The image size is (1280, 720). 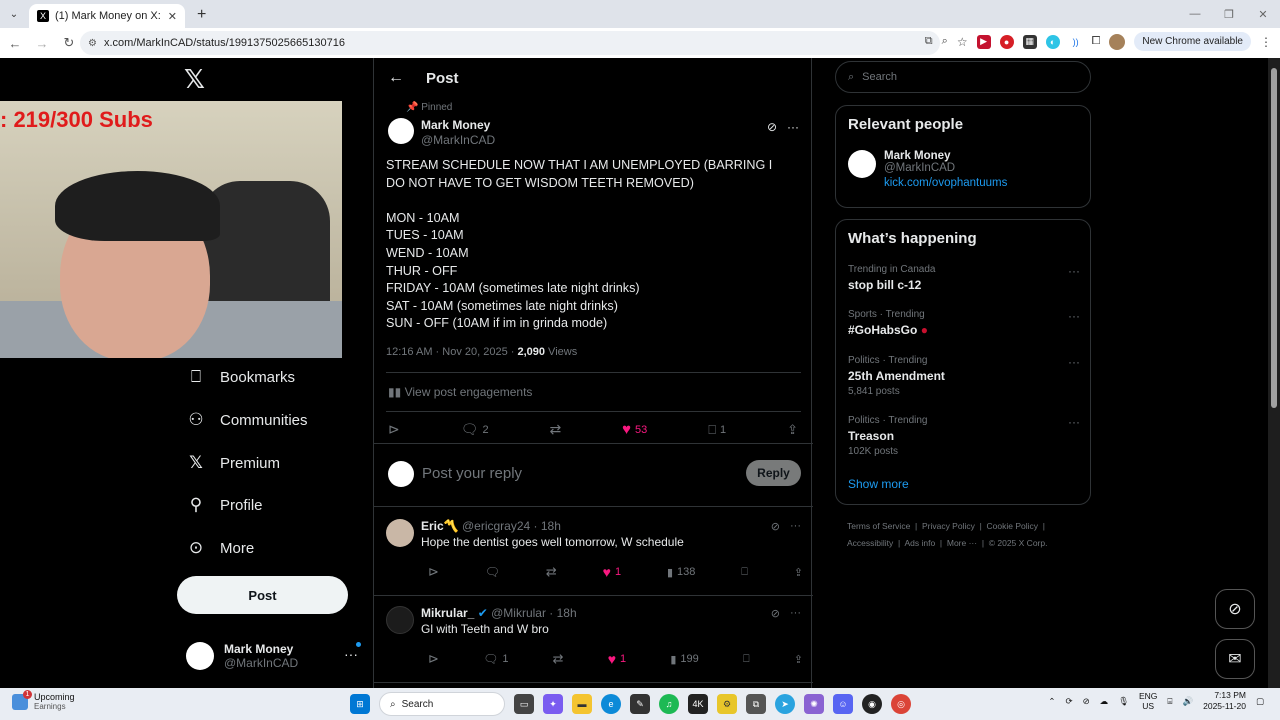 I want to click on extension-3-icon: ▦, so click(x=1029, y=41).